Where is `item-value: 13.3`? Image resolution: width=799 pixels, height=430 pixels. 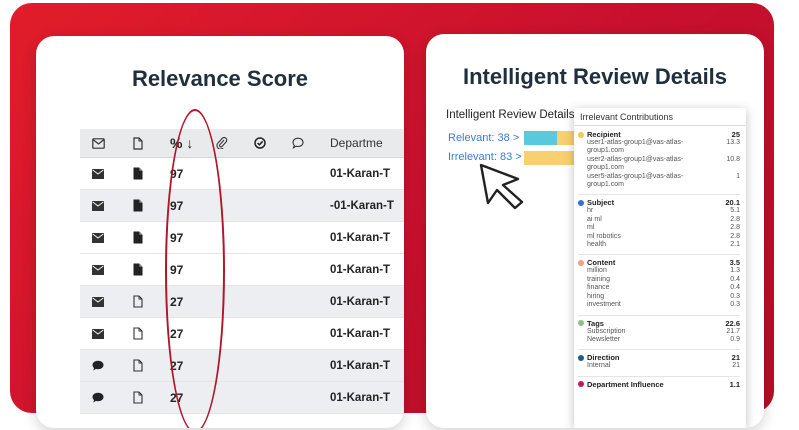
item-value: 13.3 is located at coordinates (733, 142).